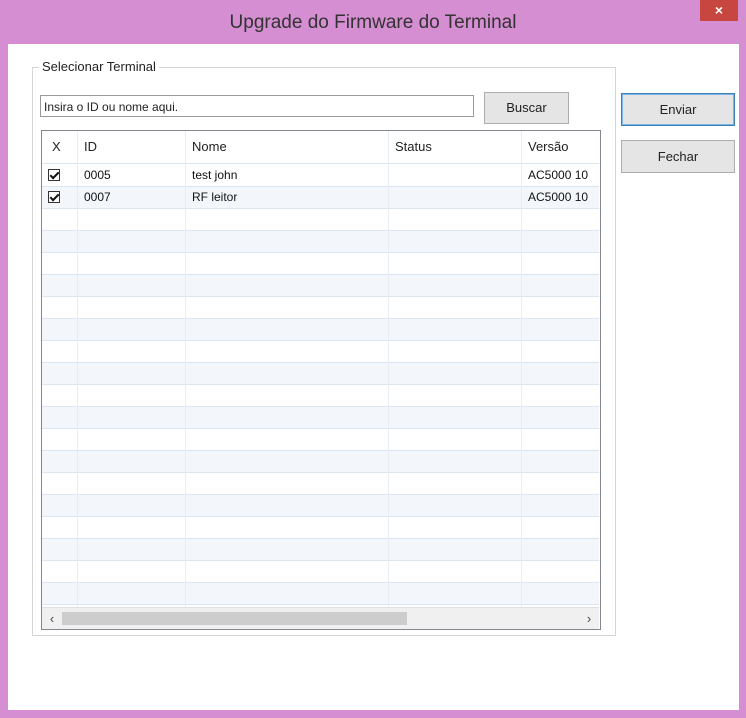 The height and width of the screenshot is (718, 746). Describe the element at coordinates (99, 66) in the screenshot. I see `group-legend: Selecionar Terminal` at that location.